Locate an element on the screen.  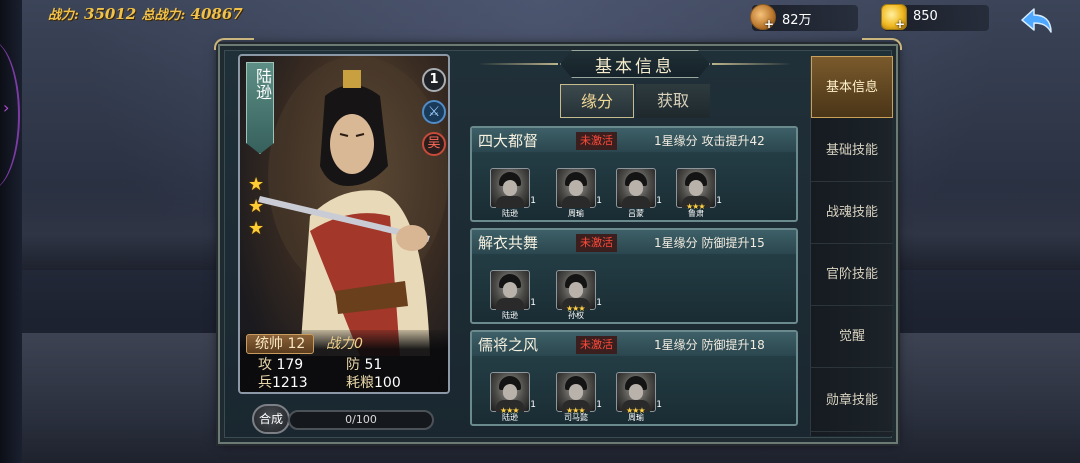
synthesize-button: 合成 is located at coordinates (271, 419).